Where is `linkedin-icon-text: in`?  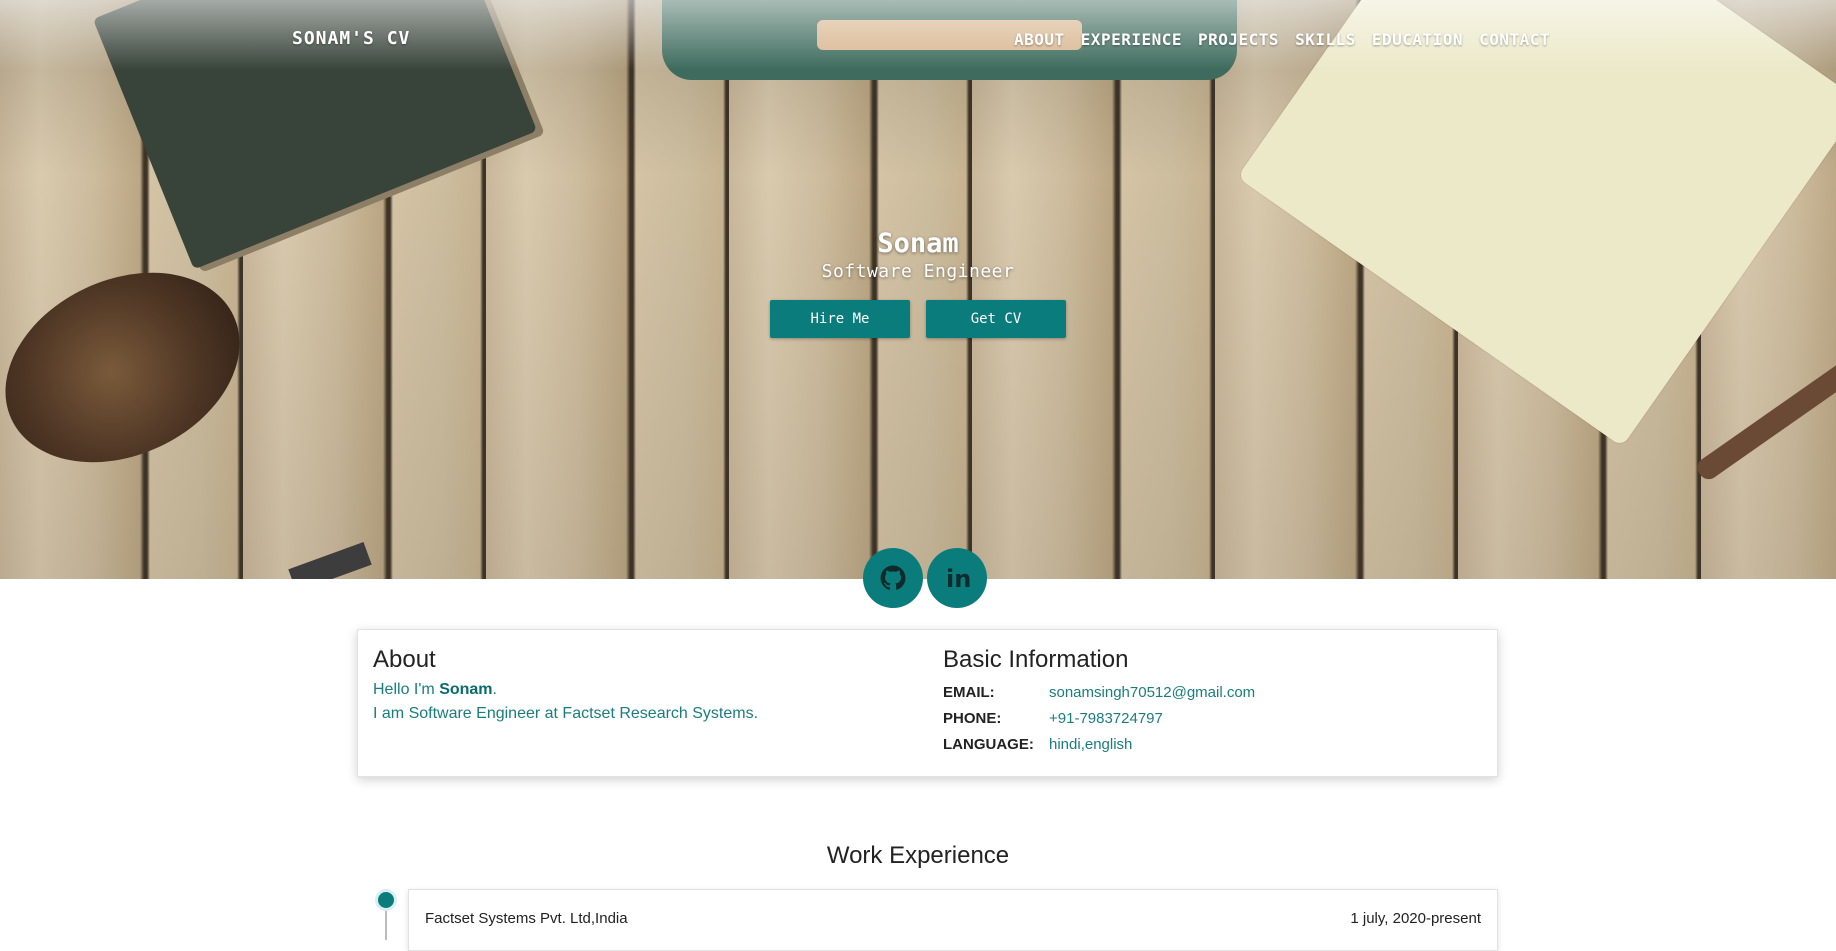
linkedin-icon-text: in is located at coordinates (958, 578).